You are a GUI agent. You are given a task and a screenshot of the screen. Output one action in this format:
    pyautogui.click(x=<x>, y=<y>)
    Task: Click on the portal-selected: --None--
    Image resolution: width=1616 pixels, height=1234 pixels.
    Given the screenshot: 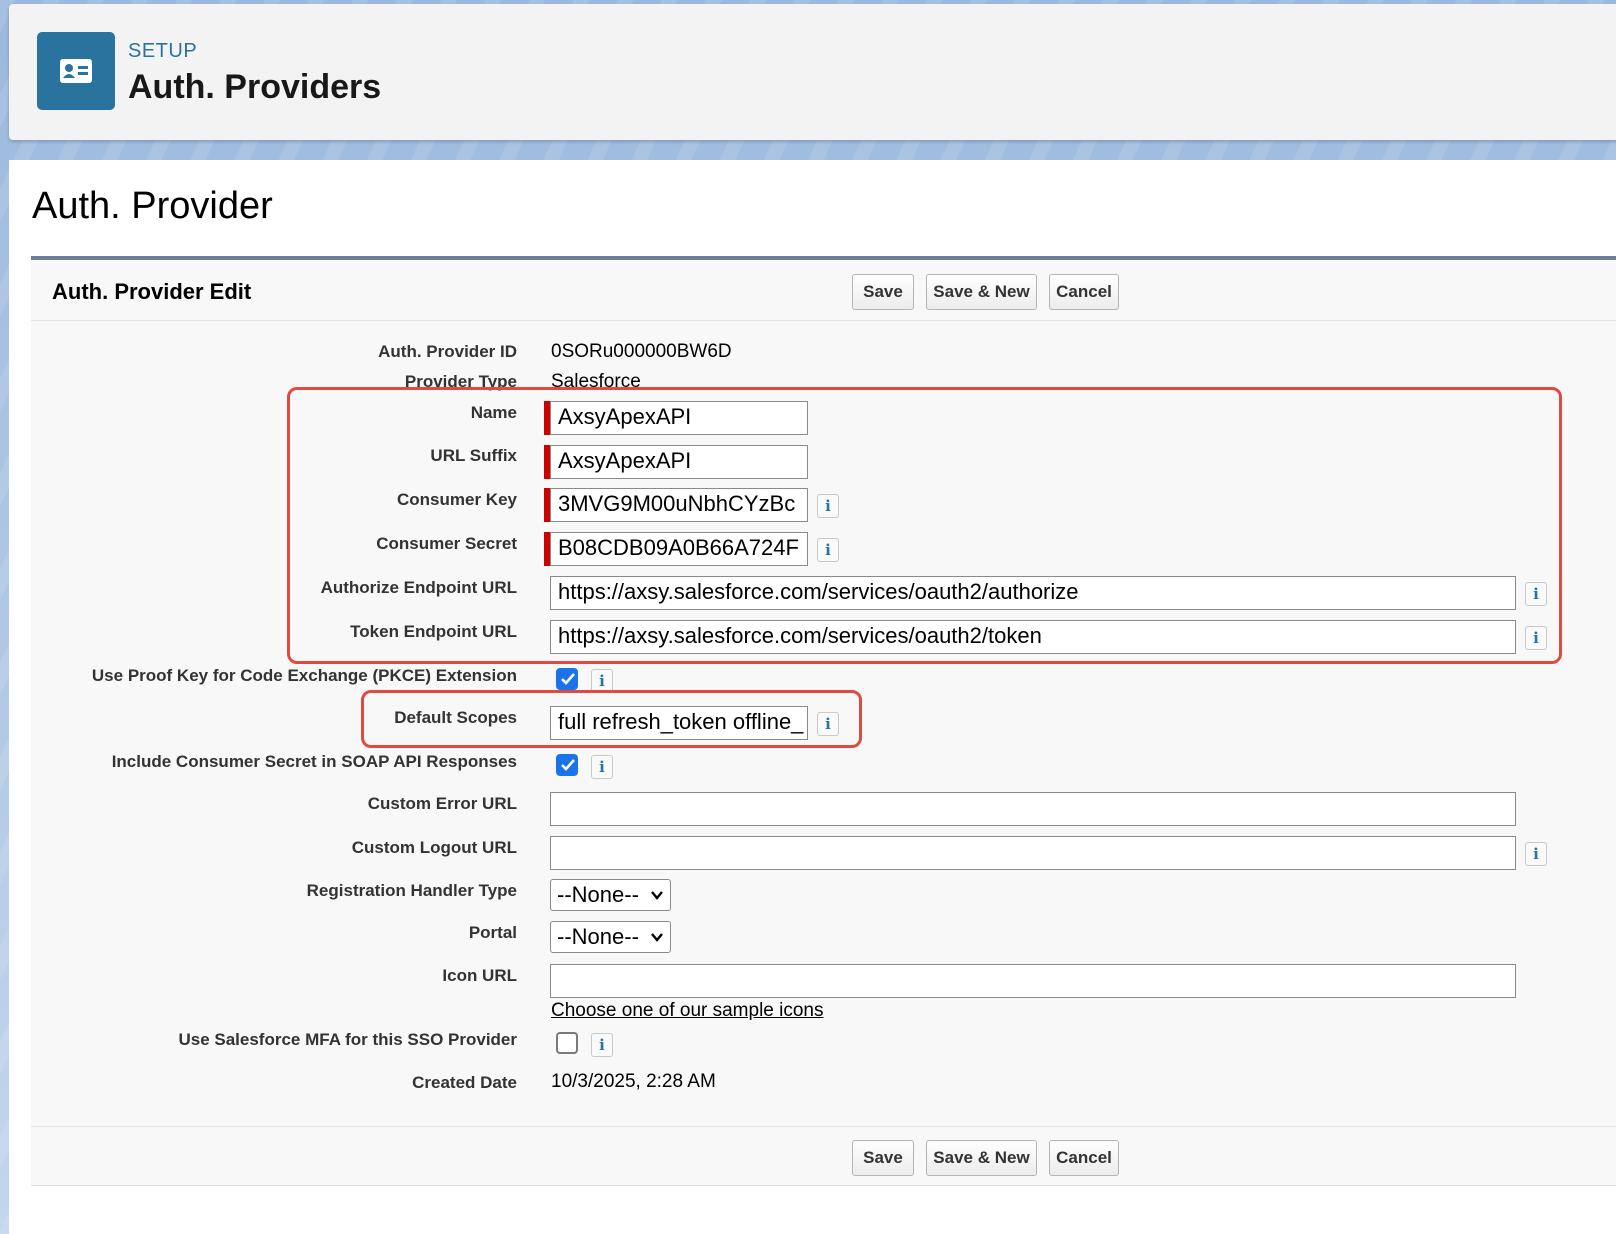 What is the action you would take?
    pyautogui.click(x=598, y=936)
    